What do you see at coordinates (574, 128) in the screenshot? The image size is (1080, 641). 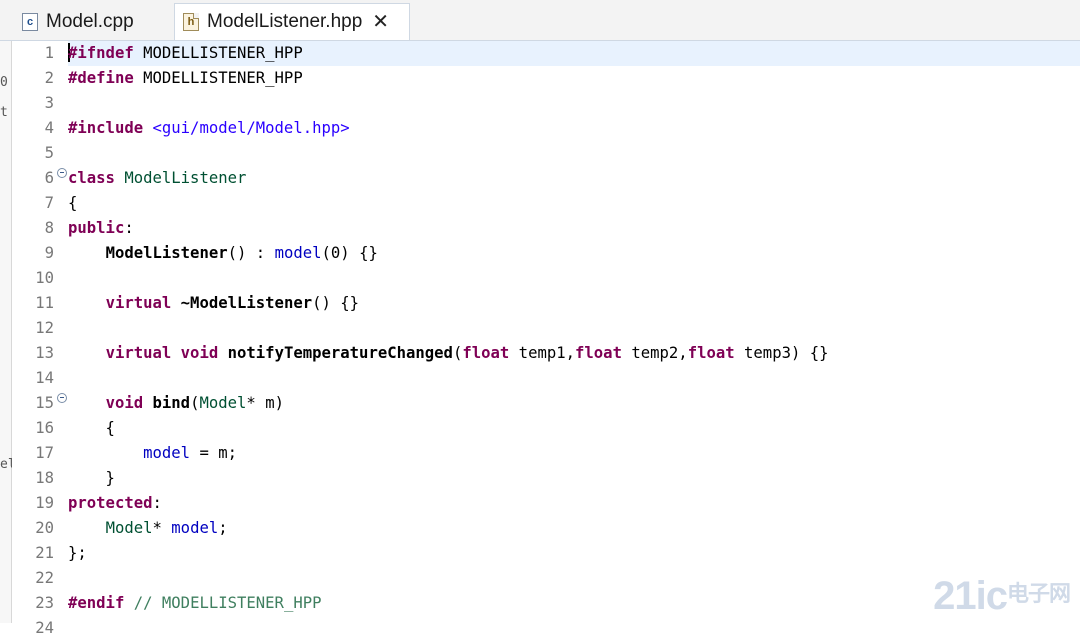 I see `code-line: #include <gui/model/Model.hpp>` at bounding box center [574, 128].